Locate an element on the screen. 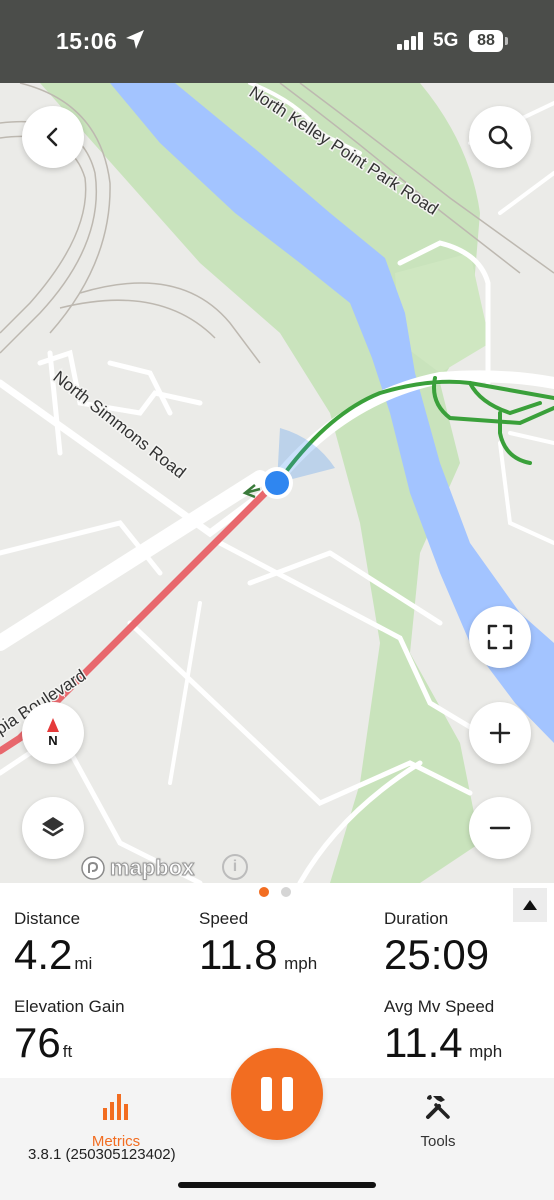 Image resolution: width=554 pixels, height=1200 pixels. metric-distance-label: Distance is located at coordinates (47, 918).